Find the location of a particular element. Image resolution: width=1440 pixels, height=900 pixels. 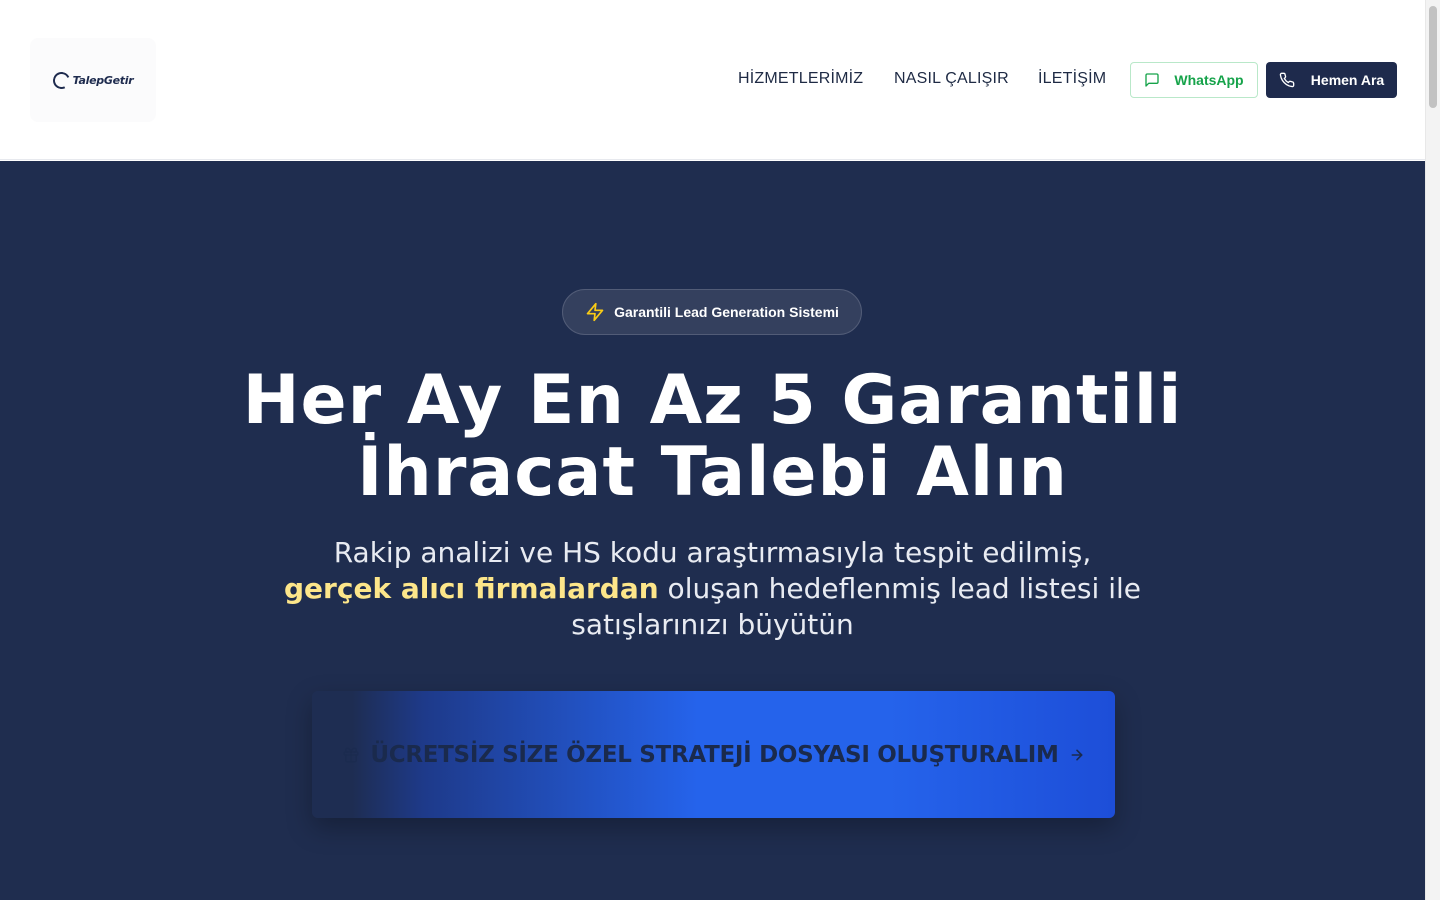

page-scrollbar is located at coordinates (1432, 450).